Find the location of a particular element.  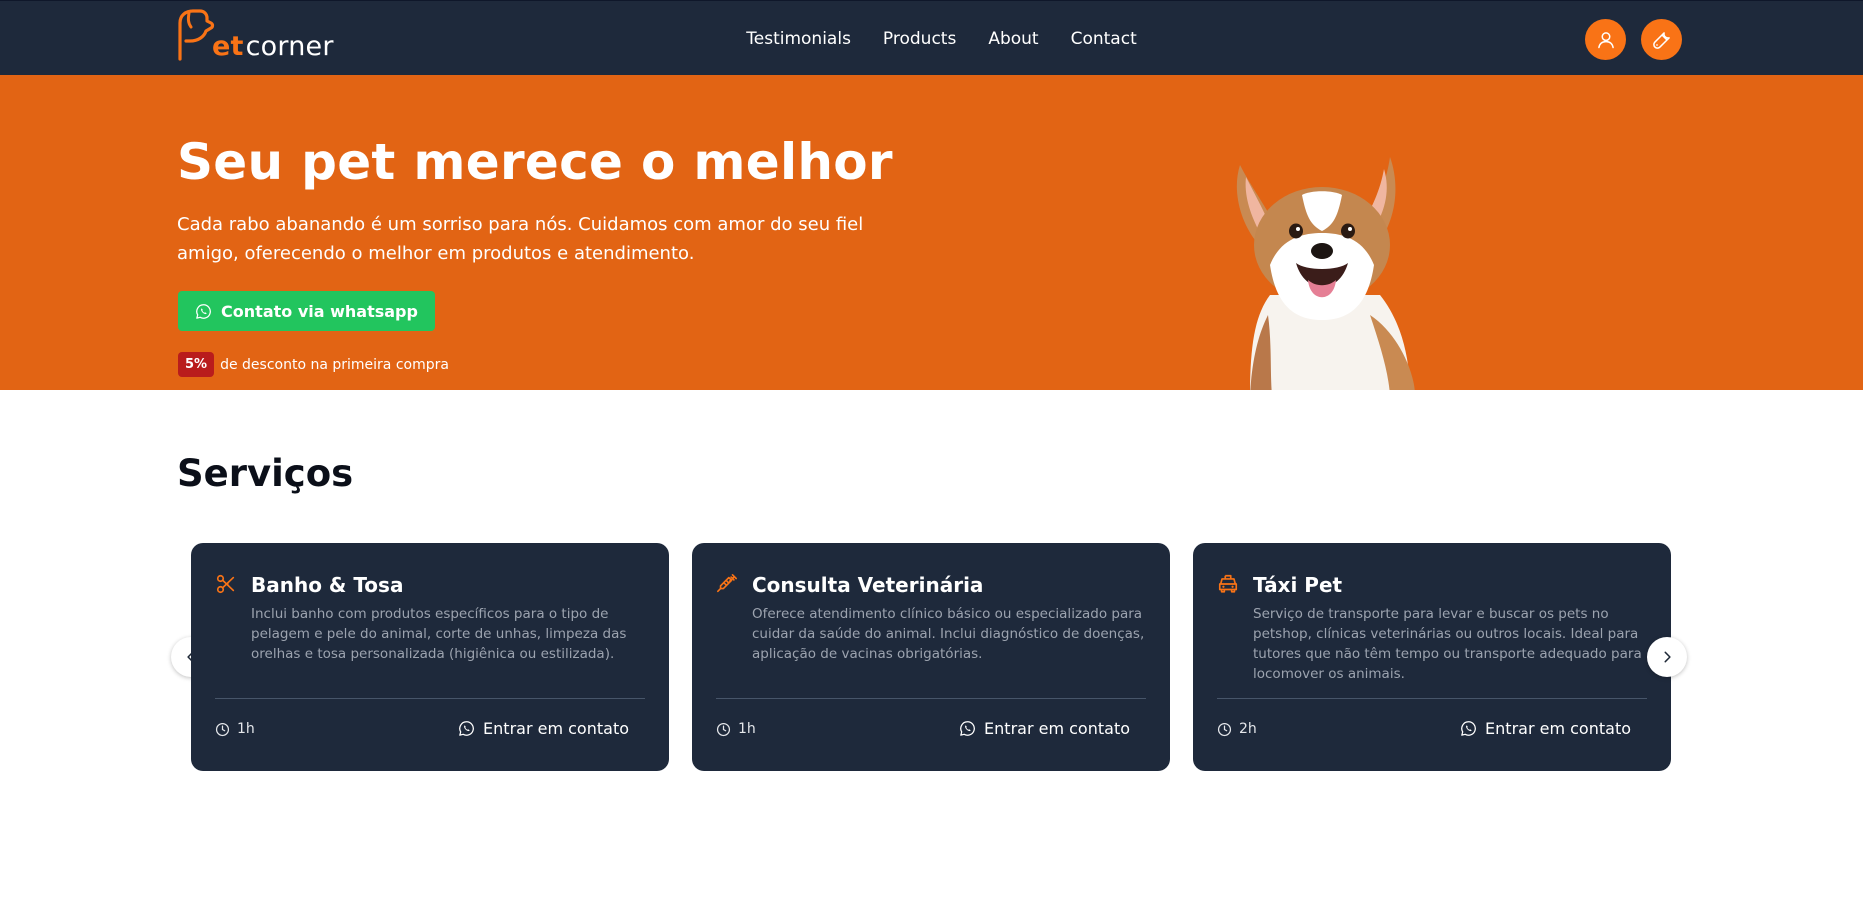

scissors-icon is located at coordinates (225, 584).